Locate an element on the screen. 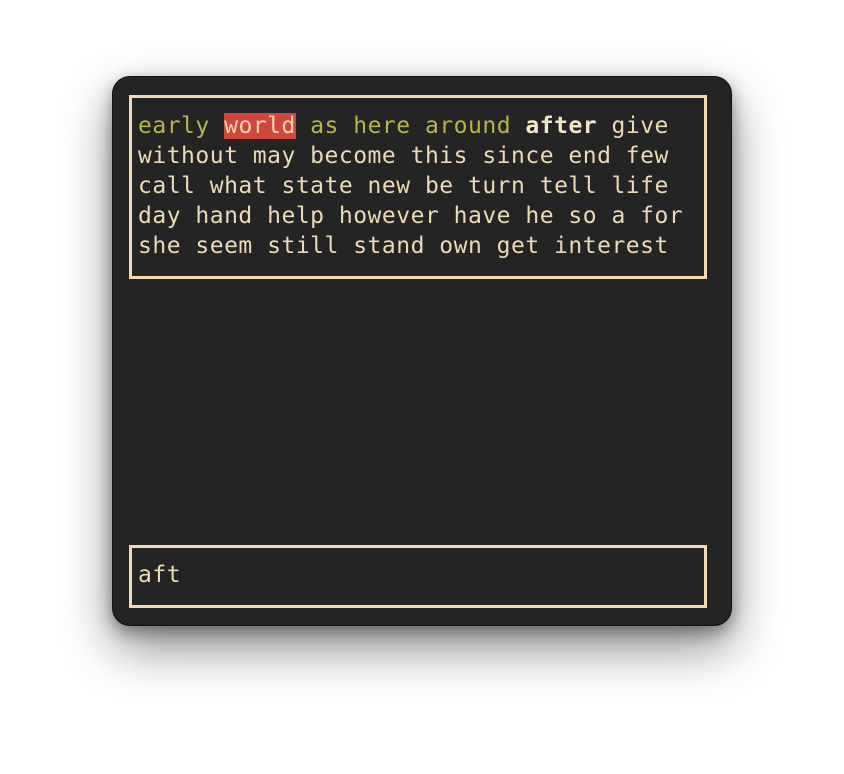 Image resolution: width=844 pixels, height=774 pixels. words-line-4: day hand help however have he so a for is located at coordinates (411, 216).